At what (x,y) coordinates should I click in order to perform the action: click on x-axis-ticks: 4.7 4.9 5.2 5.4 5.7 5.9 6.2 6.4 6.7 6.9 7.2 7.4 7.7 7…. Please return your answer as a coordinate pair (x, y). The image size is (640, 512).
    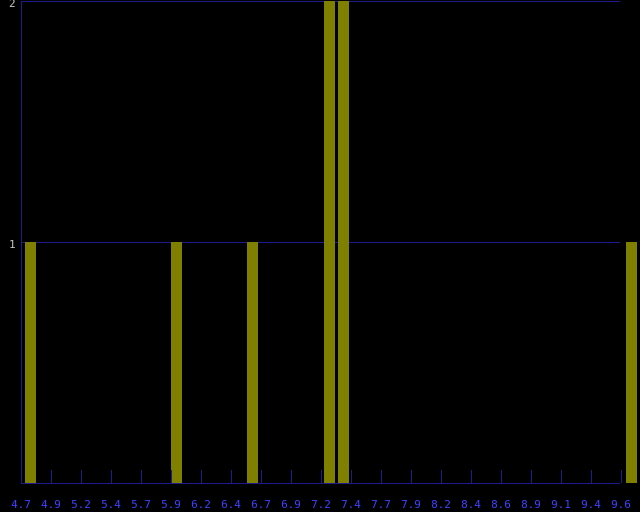
    Looking at the image, I should click on (321, 490).